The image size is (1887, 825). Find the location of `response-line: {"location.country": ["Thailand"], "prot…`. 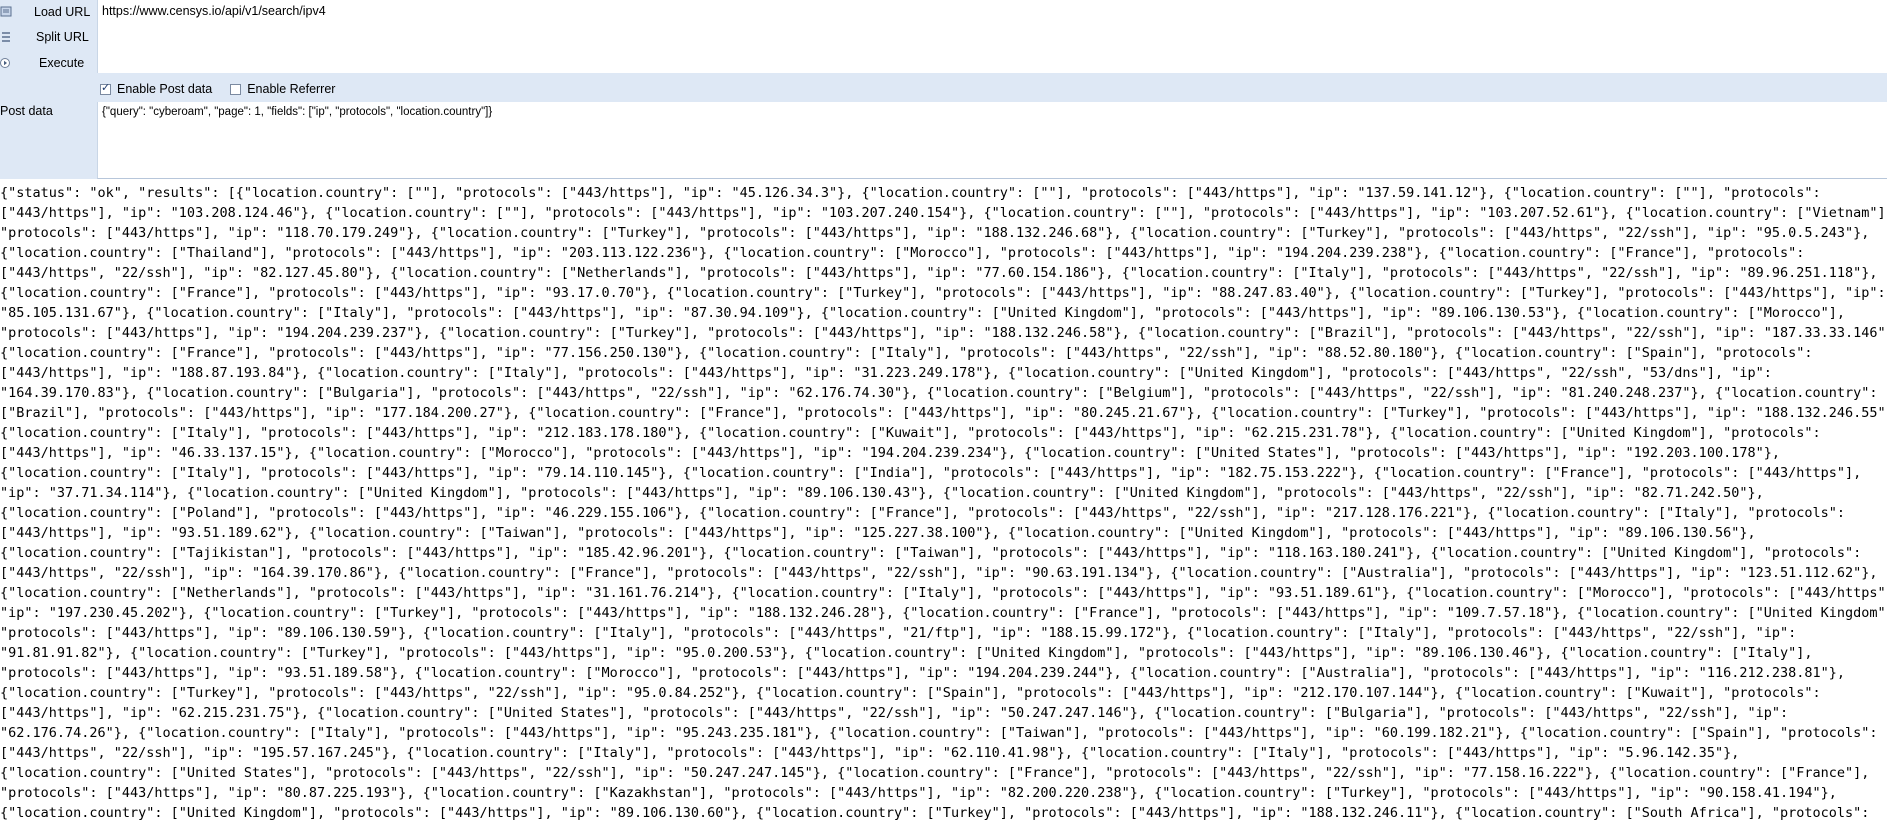

response-line: {"location.country": ["Thailand"], "prot… is located at coordinates (902, 253).